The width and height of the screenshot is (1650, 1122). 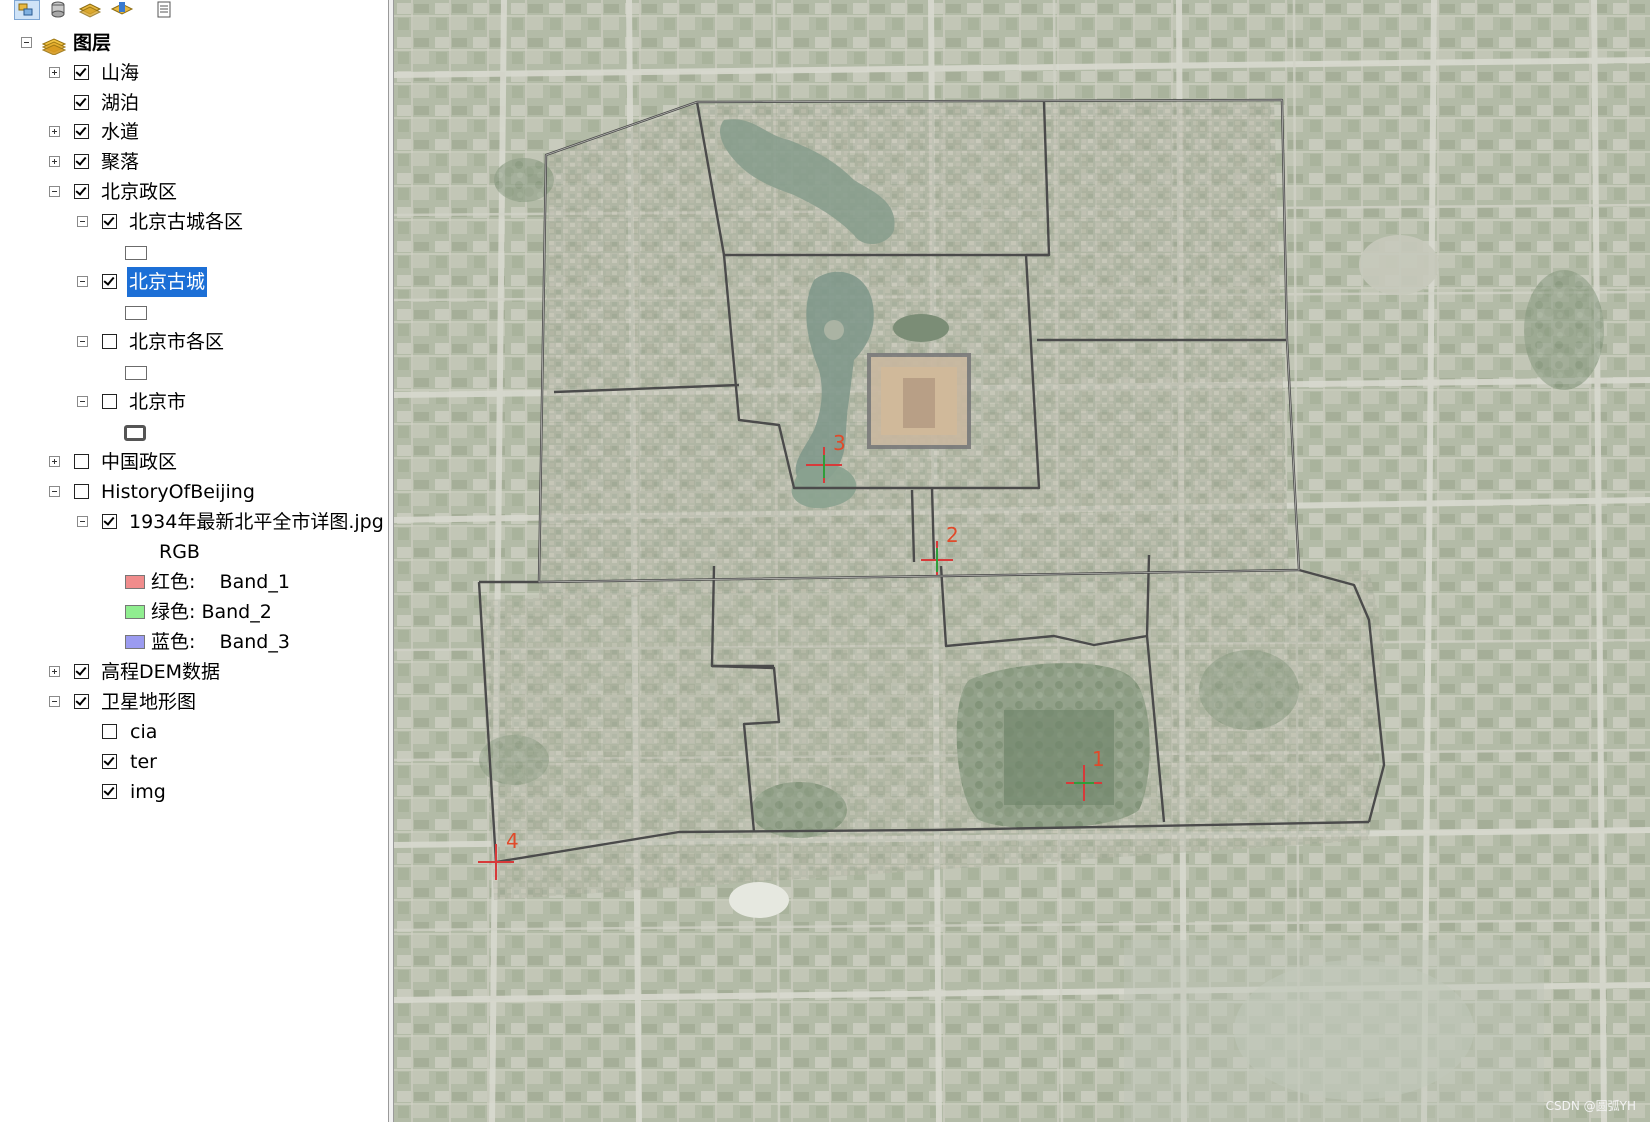 What do you see at coordinates (256, 522) in the screenshot?
I see `layer-label: 1934年最新北平全市详图.jpg` at bounding box center [256, 522].